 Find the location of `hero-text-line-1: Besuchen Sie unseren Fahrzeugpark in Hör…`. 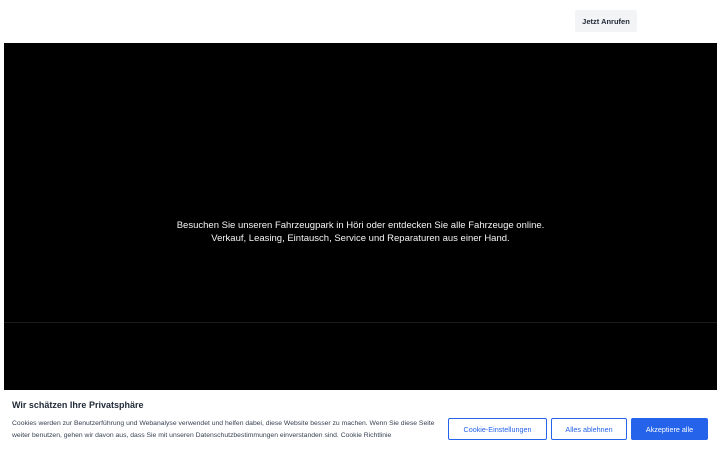

hero-text-line-1: Besuchen Sie unseren Fahrzeugpark in Hör… is located at coordinates (360, 225).